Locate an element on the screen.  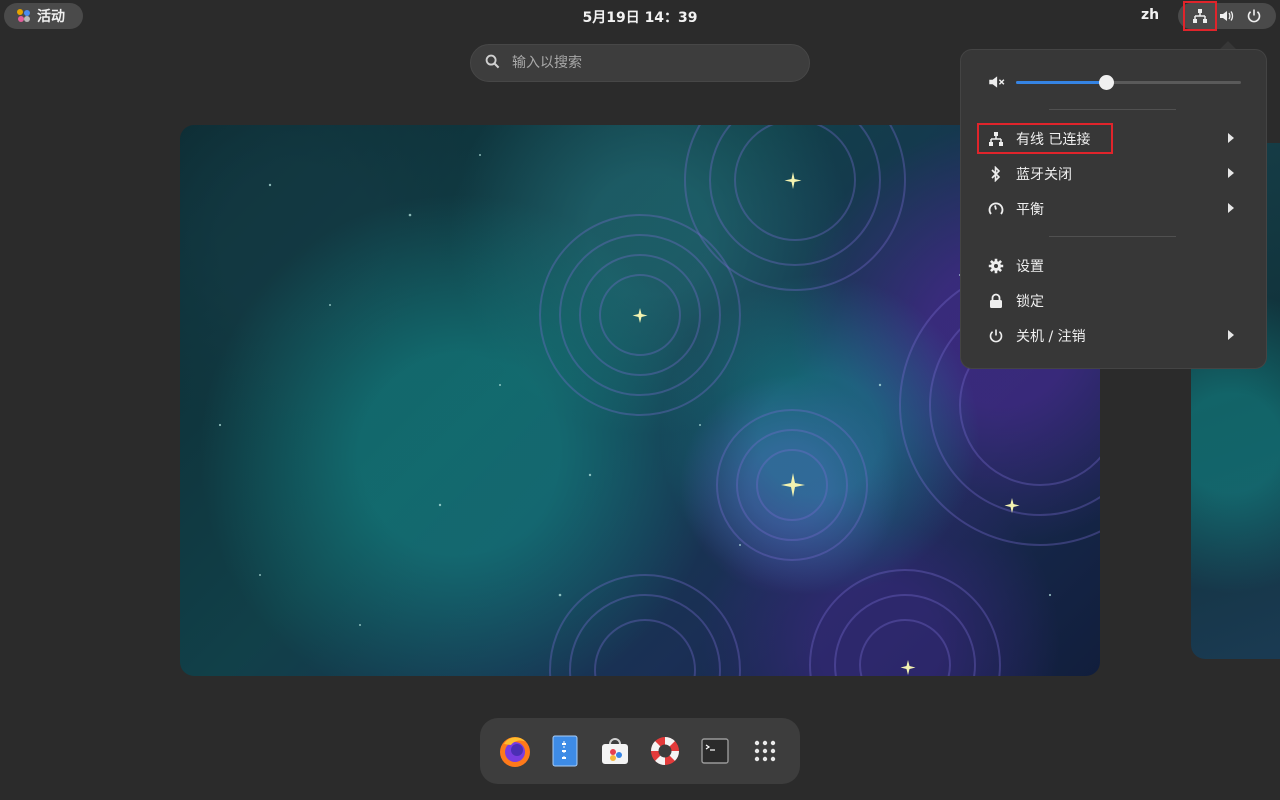
top-bar: 活动 5月19日 14：39 zh is located at coordinates (640, 16).